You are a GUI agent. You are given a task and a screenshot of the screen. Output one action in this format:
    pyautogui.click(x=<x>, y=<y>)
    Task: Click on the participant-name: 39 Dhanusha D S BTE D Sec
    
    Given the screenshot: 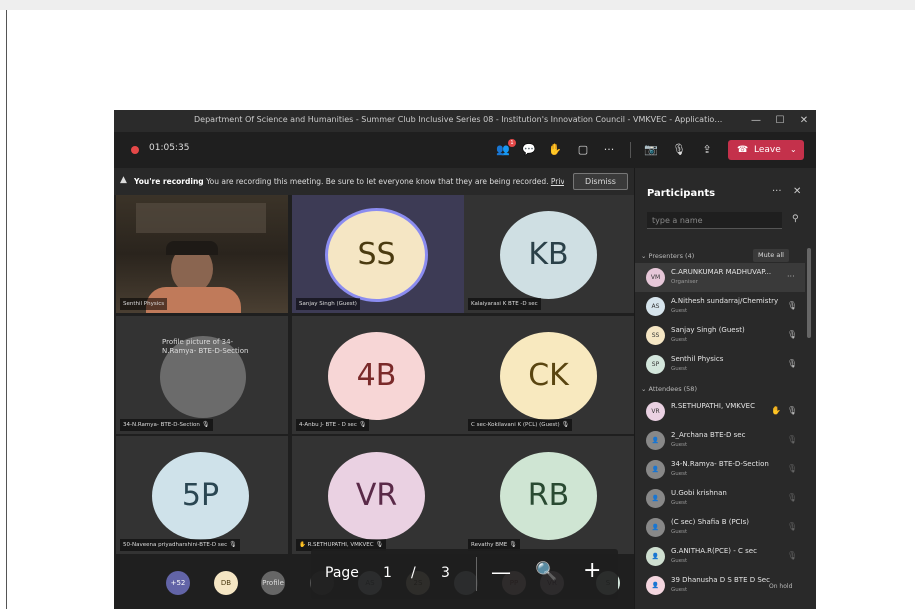 What is the action you would take?
    pyautogui.click(x=720, y=580)
    